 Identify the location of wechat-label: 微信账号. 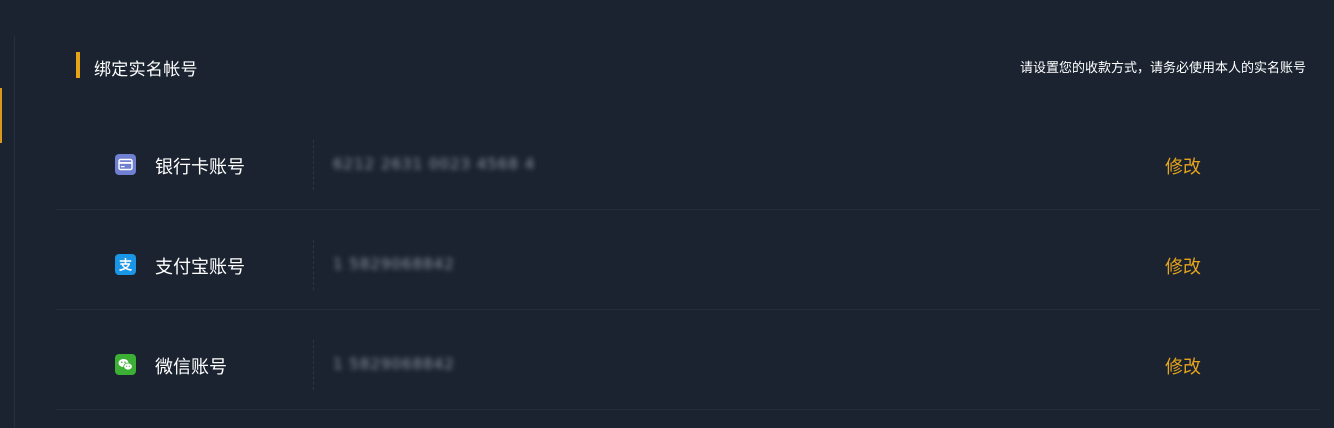
(191, 367).